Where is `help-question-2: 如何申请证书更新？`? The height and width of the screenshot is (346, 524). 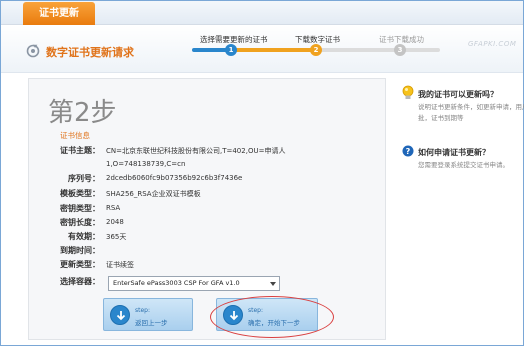
help-question-2: 如何申请证书更新？ is located at coordinates (454, 152).